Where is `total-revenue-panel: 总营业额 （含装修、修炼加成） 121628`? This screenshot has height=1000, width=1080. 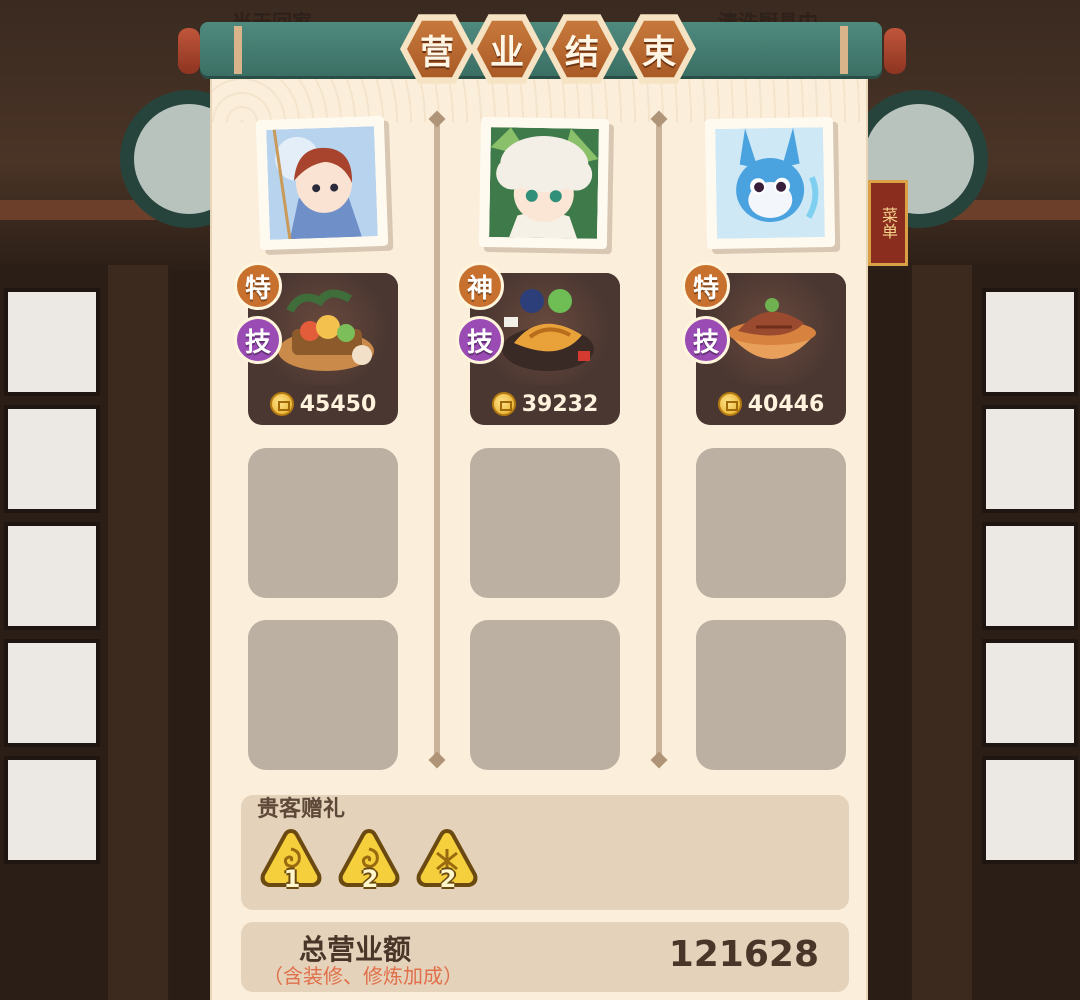
total-revenue-panel: 总营业额 （含装修、修炼加成） 121628 is located at coordinates (545, 957).